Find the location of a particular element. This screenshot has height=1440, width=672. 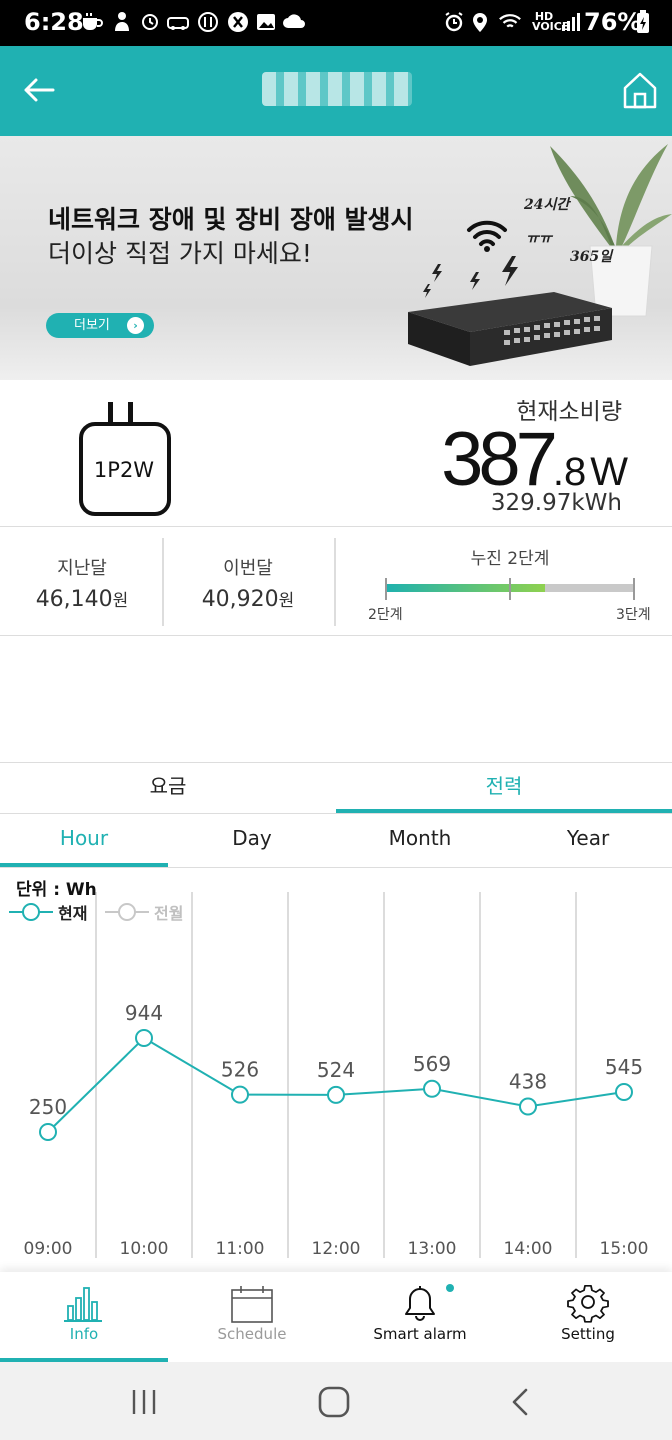

this-month-cost: 이번달 40,920원 is located at coordinates (248, 582).